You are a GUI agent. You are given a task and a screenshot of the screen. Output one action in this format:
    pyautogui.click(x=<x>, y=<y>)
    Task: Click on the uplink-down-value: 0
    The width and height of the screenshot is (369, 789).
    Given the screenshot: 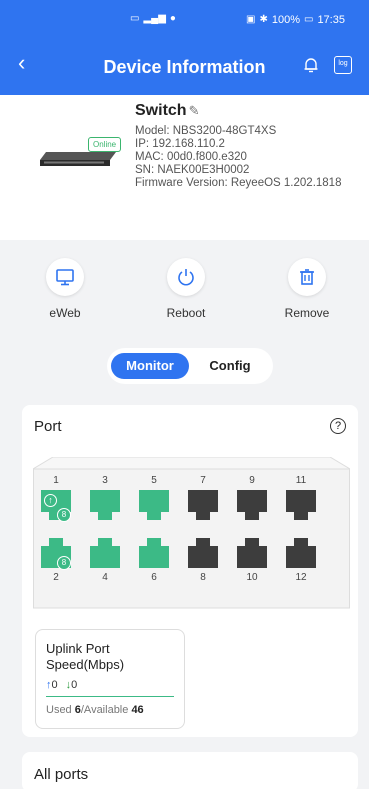 What is the action you would take?
    pyautogui.click(x=74, y=685)
    